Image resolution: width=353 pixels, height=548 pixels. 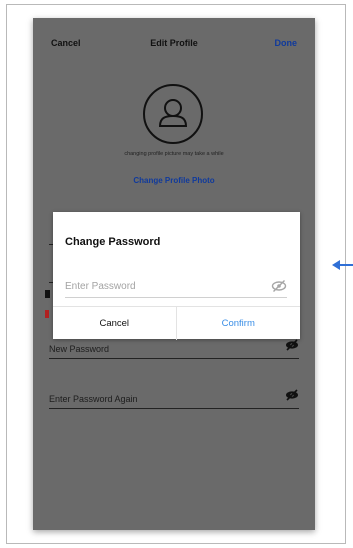 What do you see at coordinates (286, 43) in the screenshot?
I see `nav-done-button: Done` at bounding box center [286, 43].